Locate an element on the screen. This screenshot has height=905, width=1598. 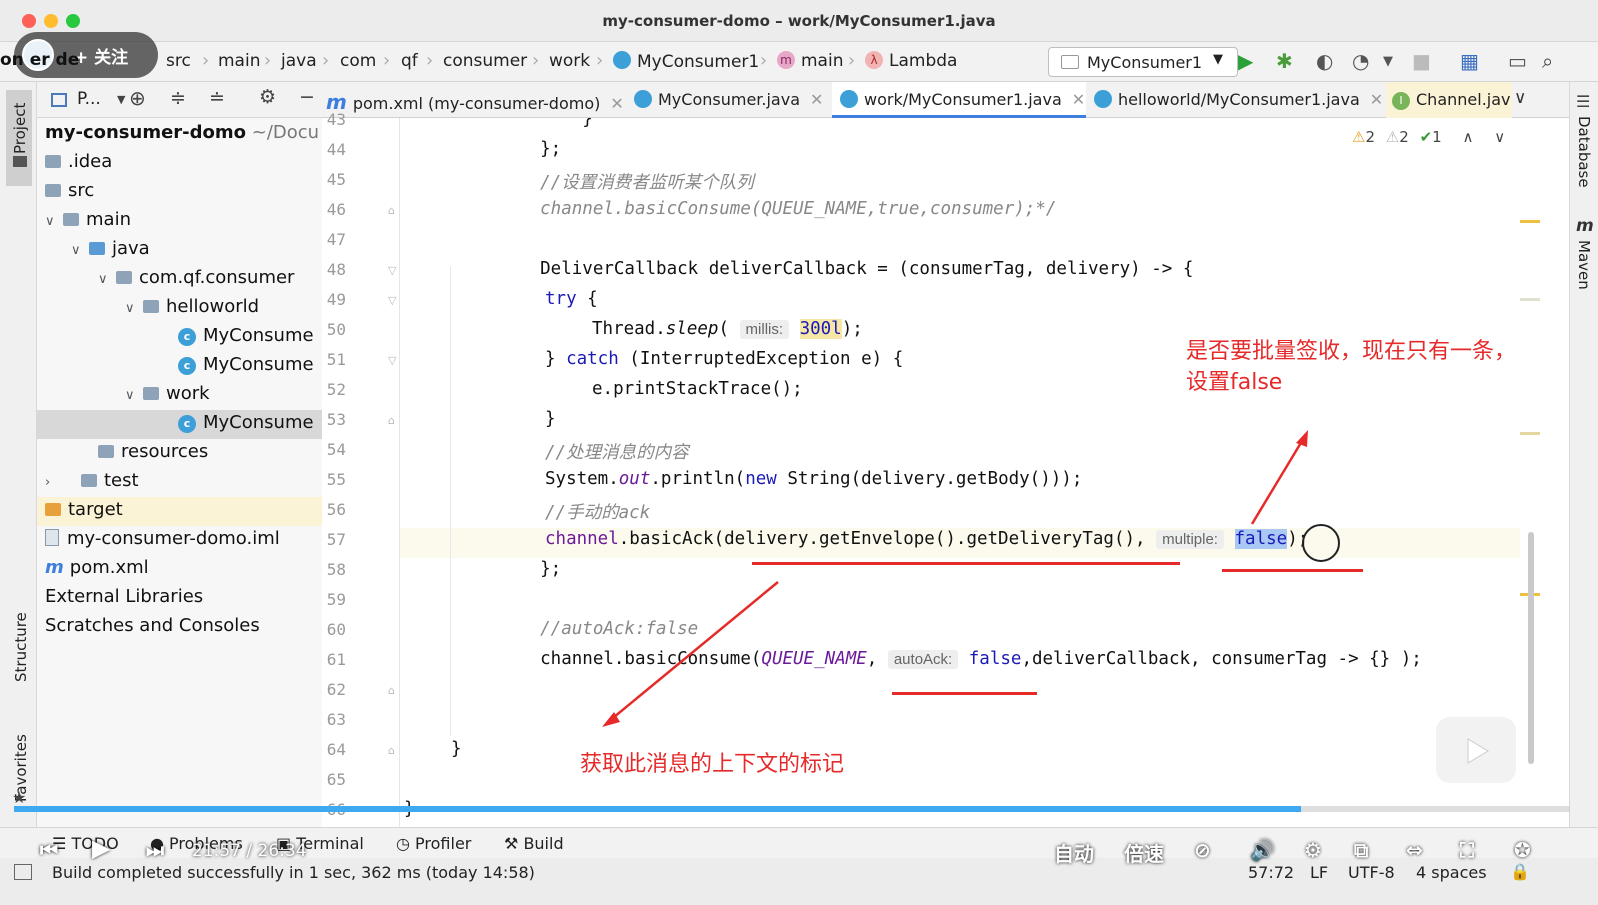
video-time: 21:57 / 26:34 is located at coordinates (249, 851).